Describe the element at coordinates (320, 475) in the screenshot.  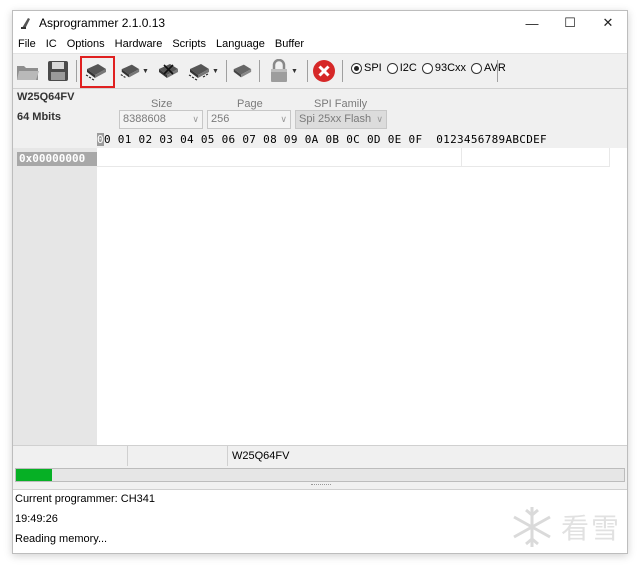
I see `progress-bar` at that location.